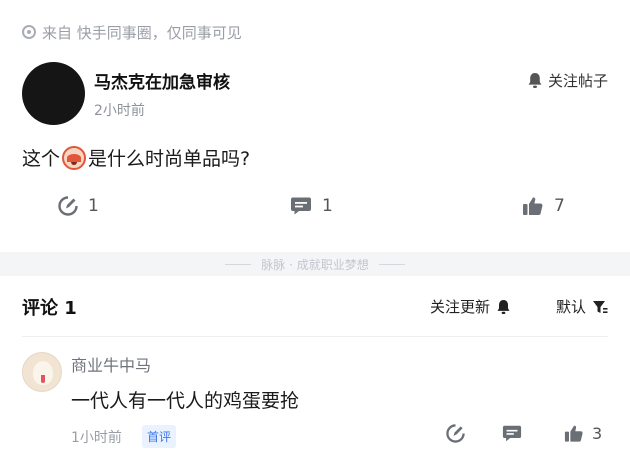 The image size is (630, 462). I want to click on comment-count: 1, so click(93, 206).